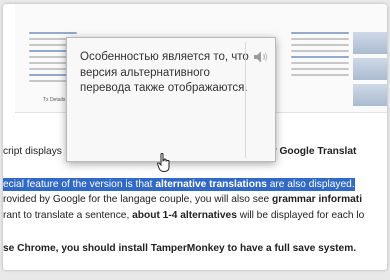 The width and height of the screenshot is (390, 280). Describe the element at coordinates (300, 215) in the screenshot. I see `line4-text-end: will be displayed for each lo` at that location.